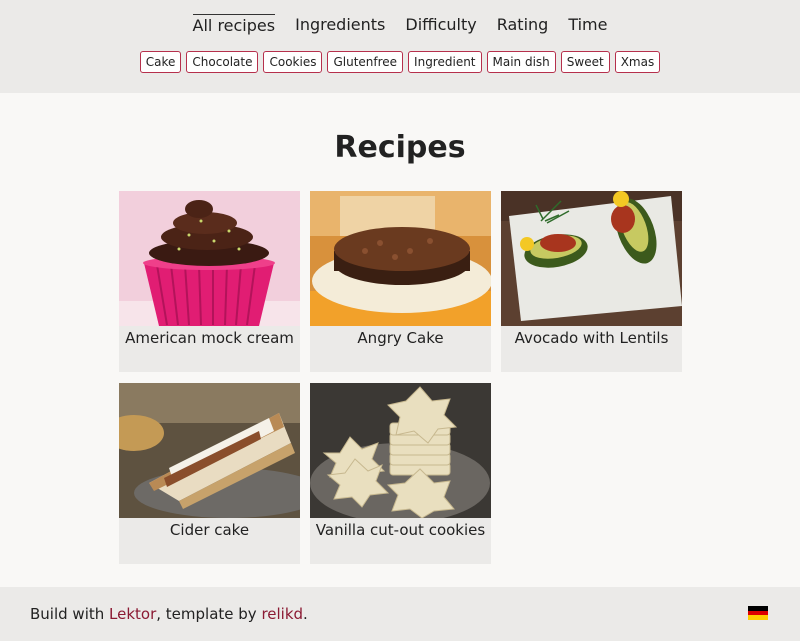 This screenshot has height=641, width=800. I want to click on footer-prefix: Build with, so click(70, 614).